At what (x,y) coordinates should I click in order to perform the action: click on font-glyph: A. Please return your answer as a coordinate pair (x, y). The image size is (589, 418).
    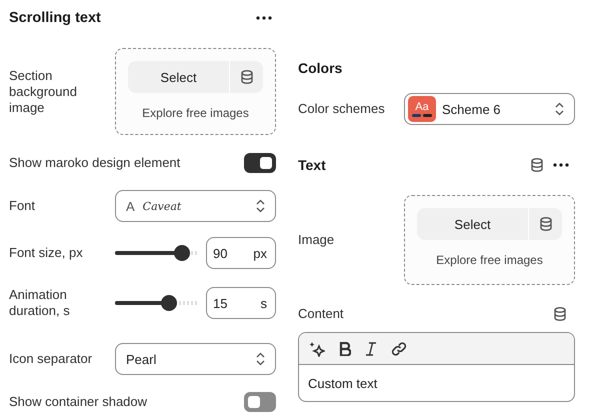
    Looking at the image, I should click on (130, 206).